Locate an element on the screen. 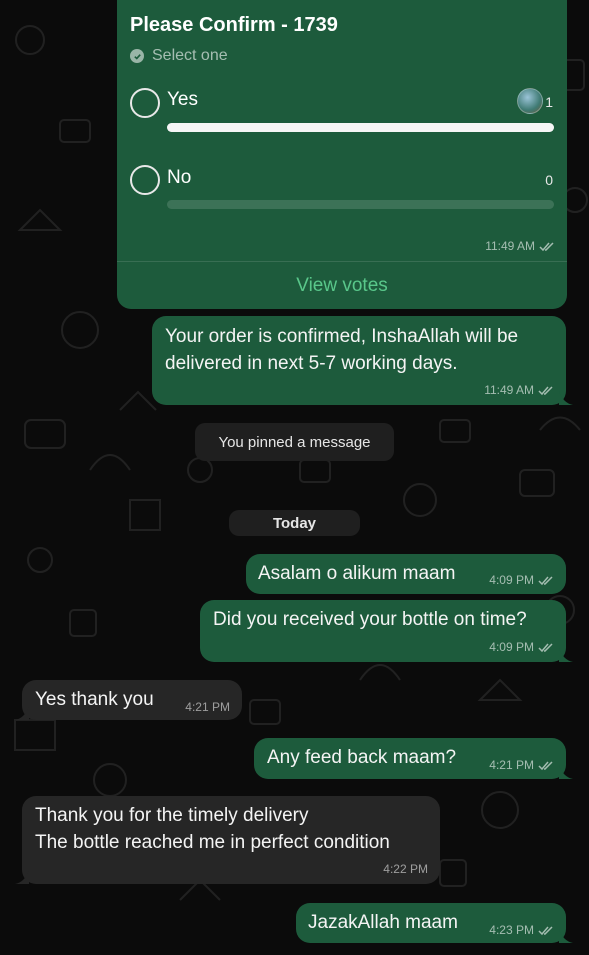 The width and height of the screenshot is (589, 955). message-text: Asalam o alikum maam is located at coordinates (357, 573).